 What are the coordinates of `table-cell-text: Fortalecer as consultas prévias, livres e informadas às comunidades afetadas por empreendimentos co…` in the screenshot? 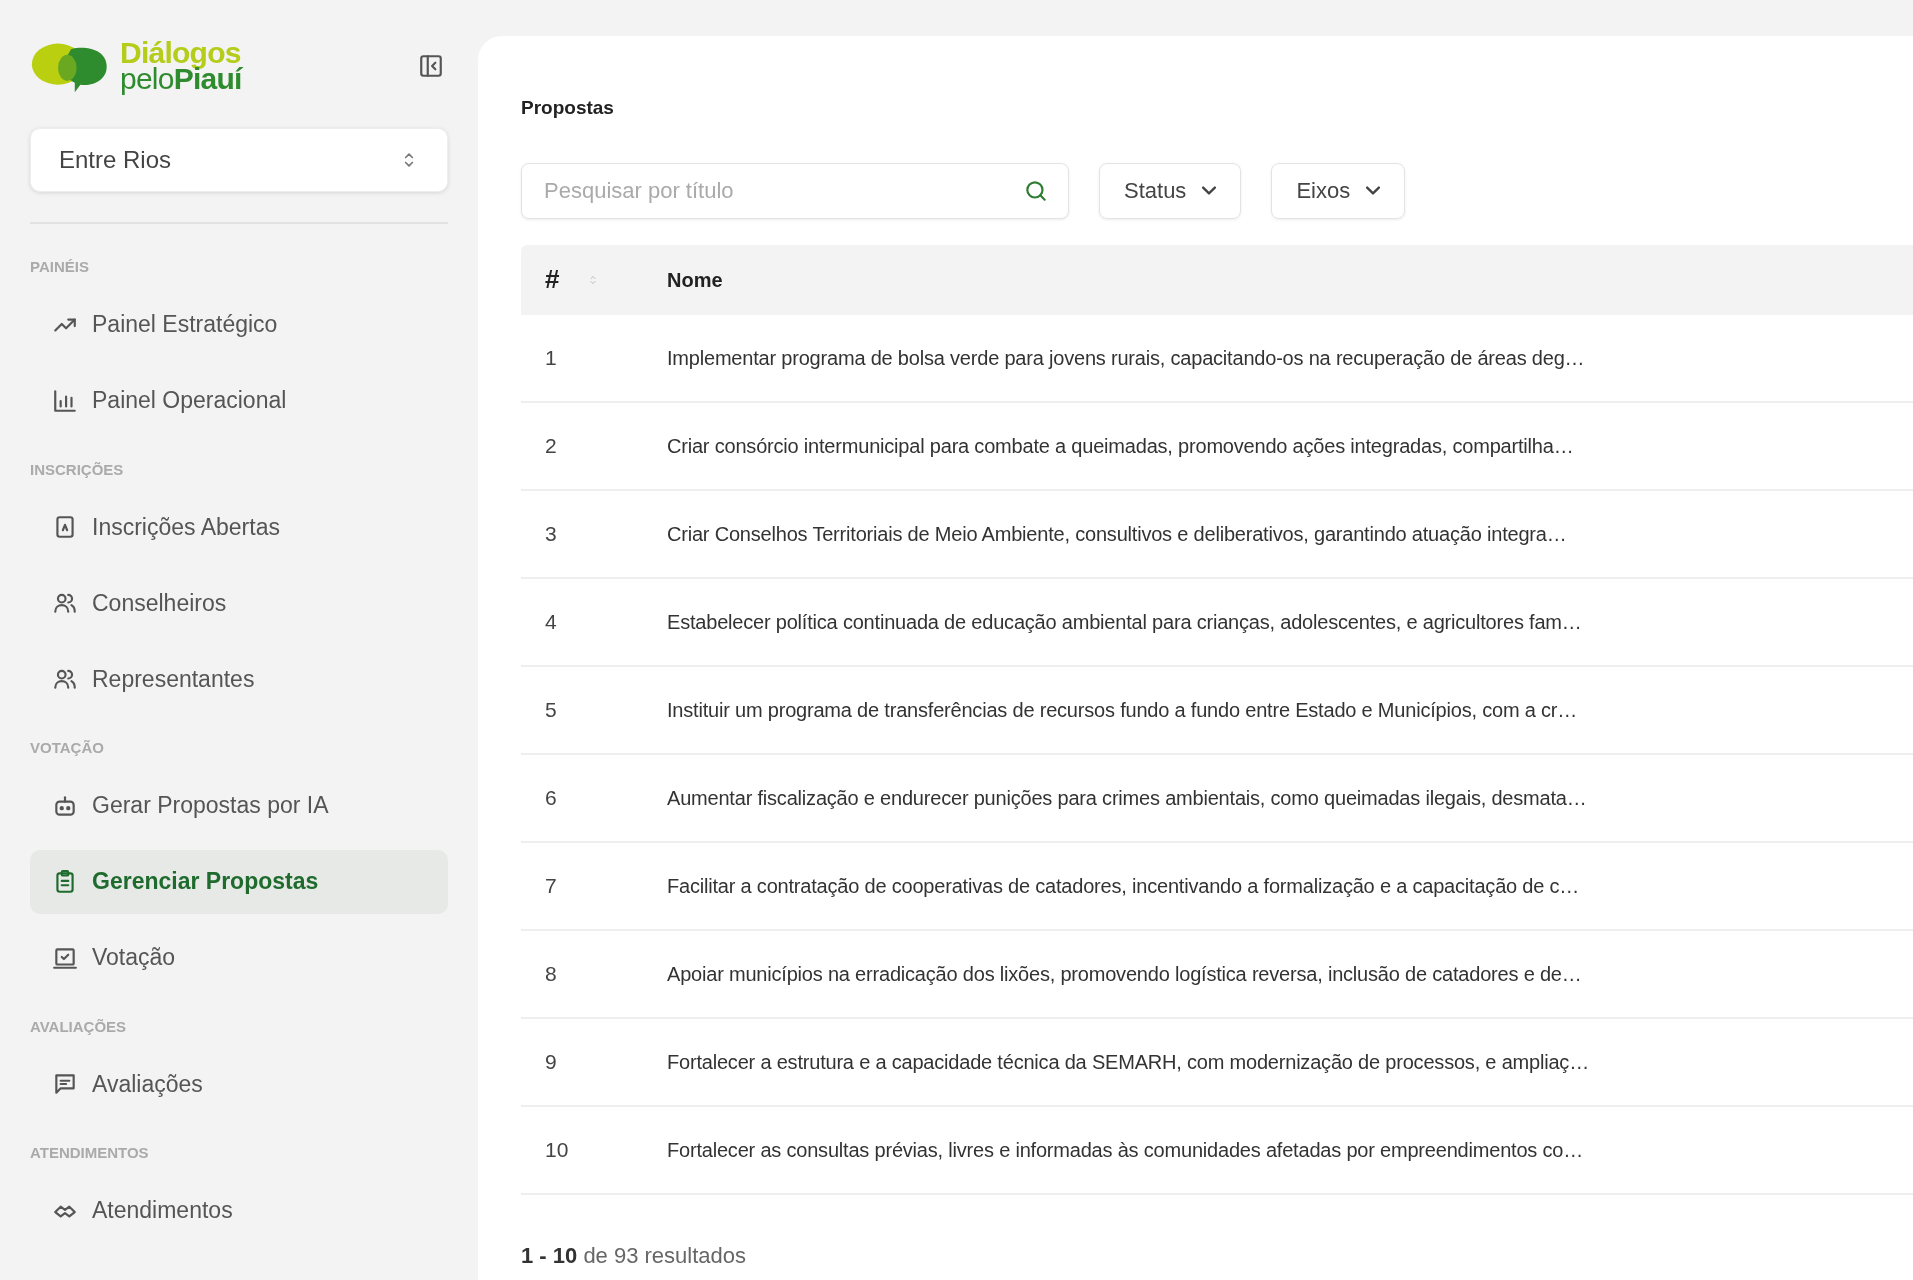 It's located at (1125, 1150).